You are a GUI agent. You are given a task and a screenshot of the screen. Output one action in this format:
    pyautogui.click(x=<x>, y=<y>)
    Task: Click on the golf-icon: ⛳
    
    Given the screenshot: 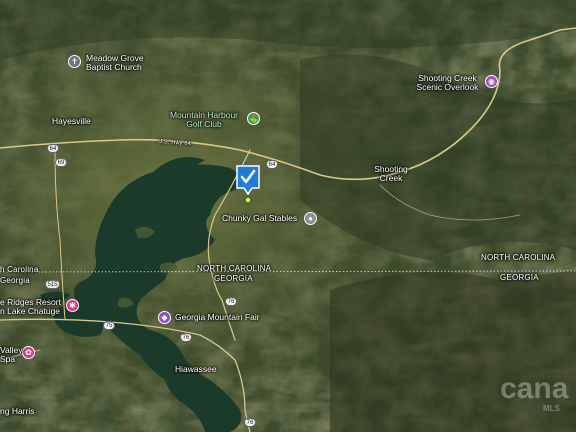 What is the action you would take?
    pyautogui.click(x=253, y=118)
    